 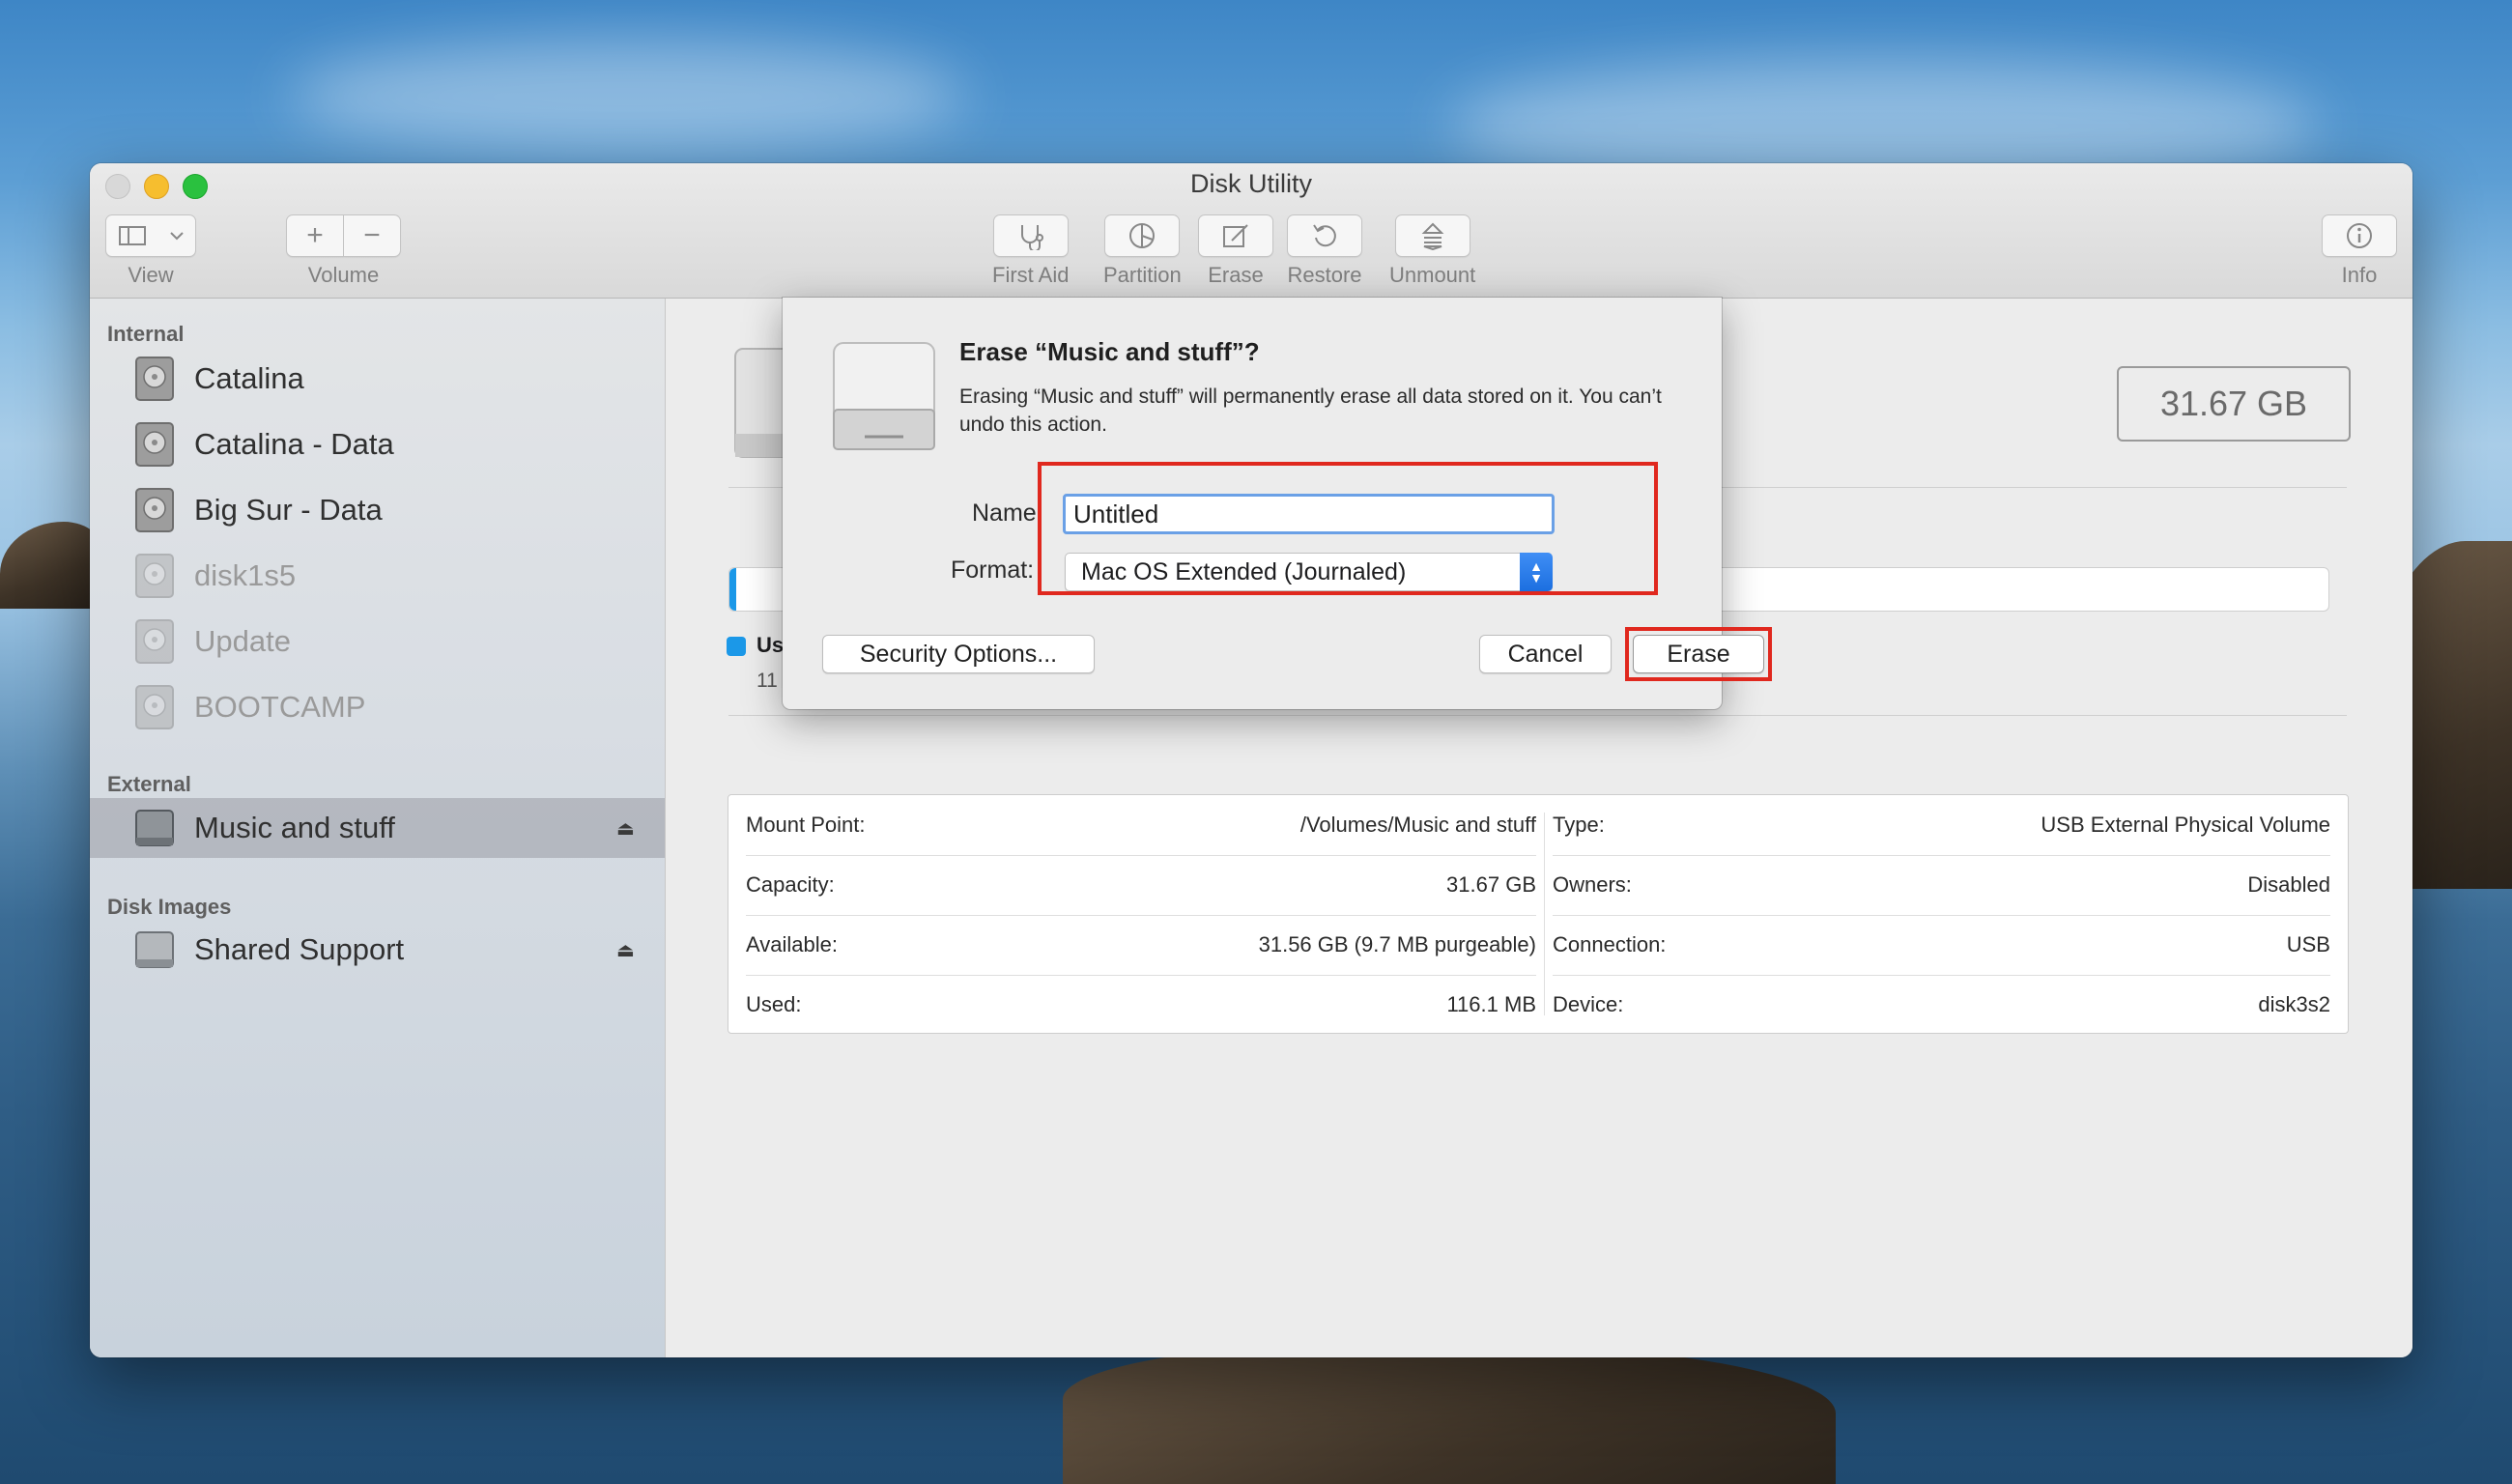 I want to click on unmount-group: Unmount, so click(x=1432, y=251).